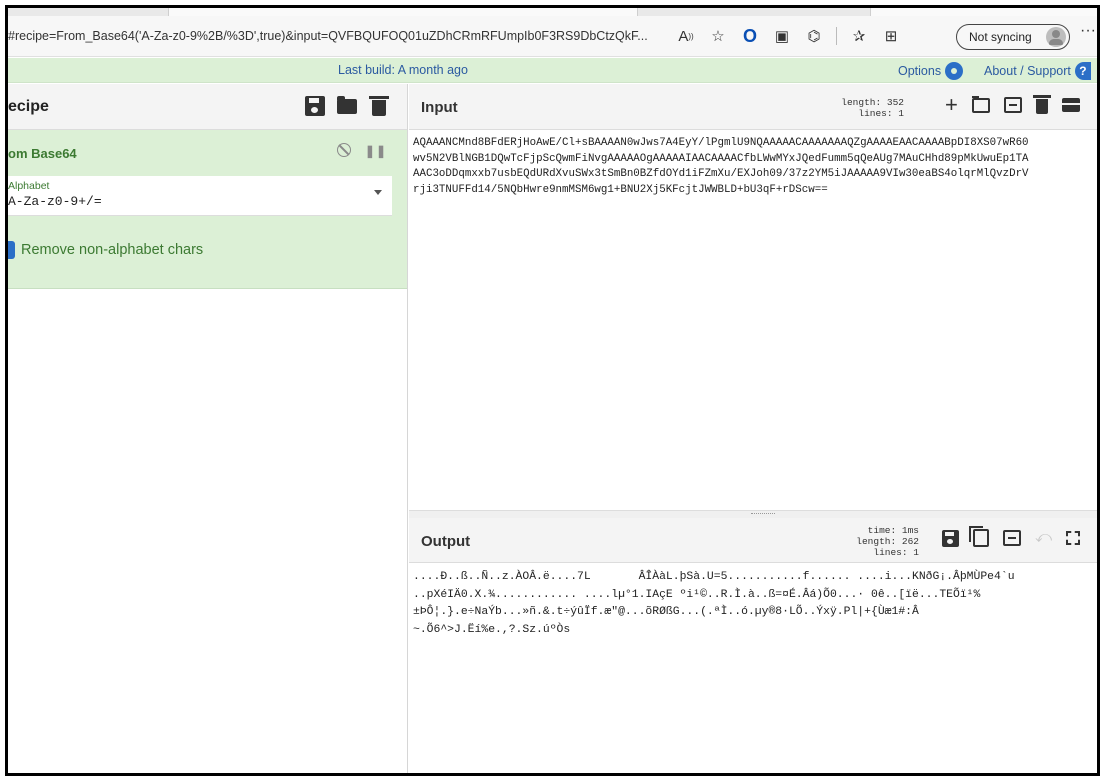 The image size is (1105, 781). I want to click on maximise-icon, so click(1073, 538).